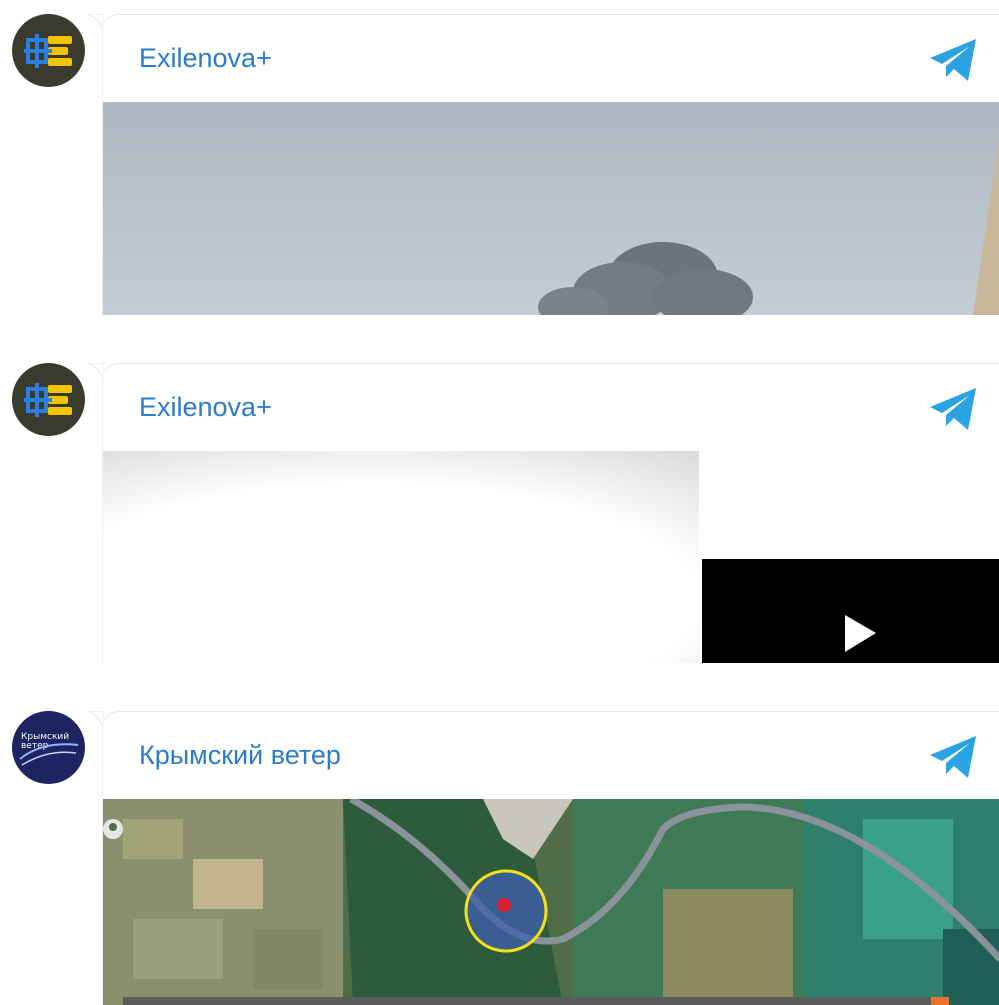 This screenshot has height=1005, width=999. I want to click on video-frame, so click(401, 557).